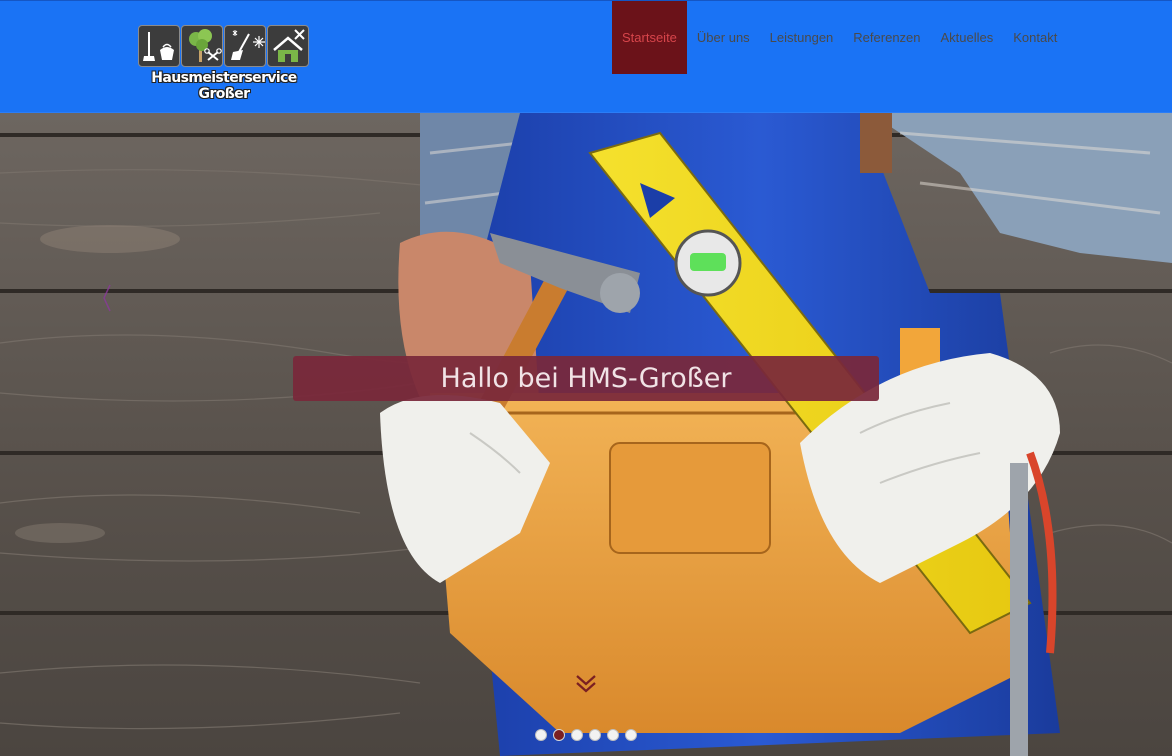  I want to click on hero-title: Hallo bei HMS-Großer, so click(586, 378).